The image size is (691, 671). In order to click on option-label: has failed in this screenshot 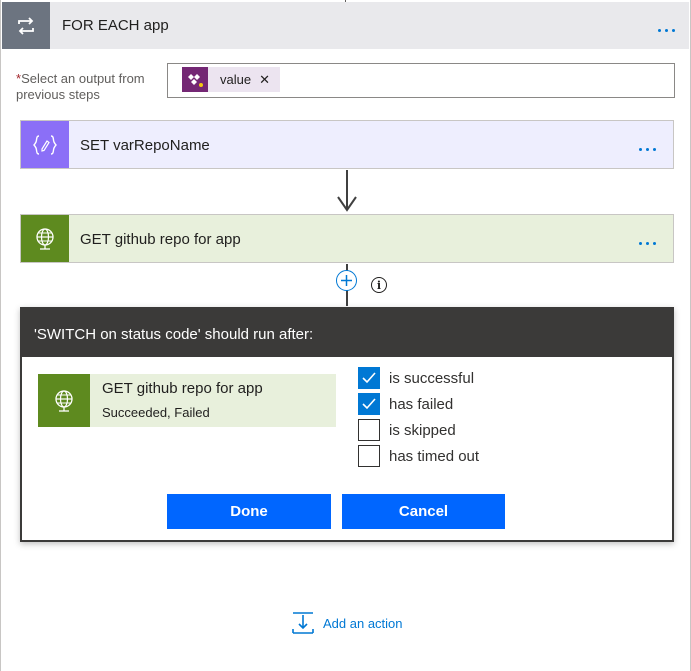, I will do `click(421, 404)`.